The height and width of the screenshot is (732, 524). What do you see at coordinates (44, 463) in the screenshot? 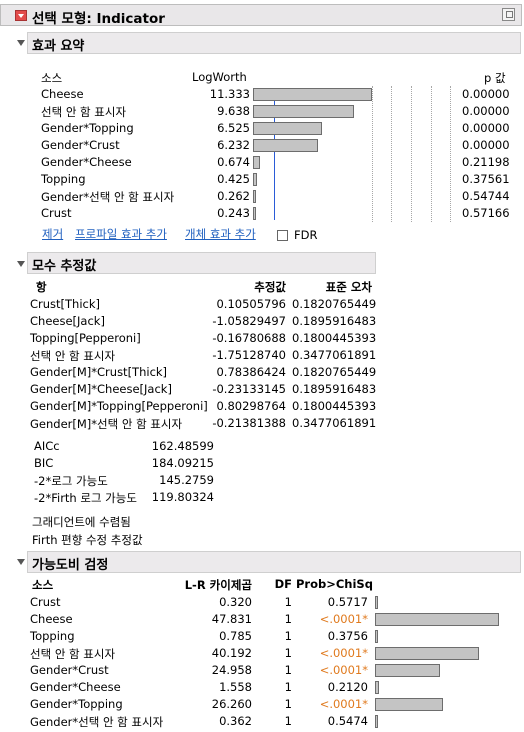
I see `fit-stat-label: BIC` at bounding box center [44, 463].